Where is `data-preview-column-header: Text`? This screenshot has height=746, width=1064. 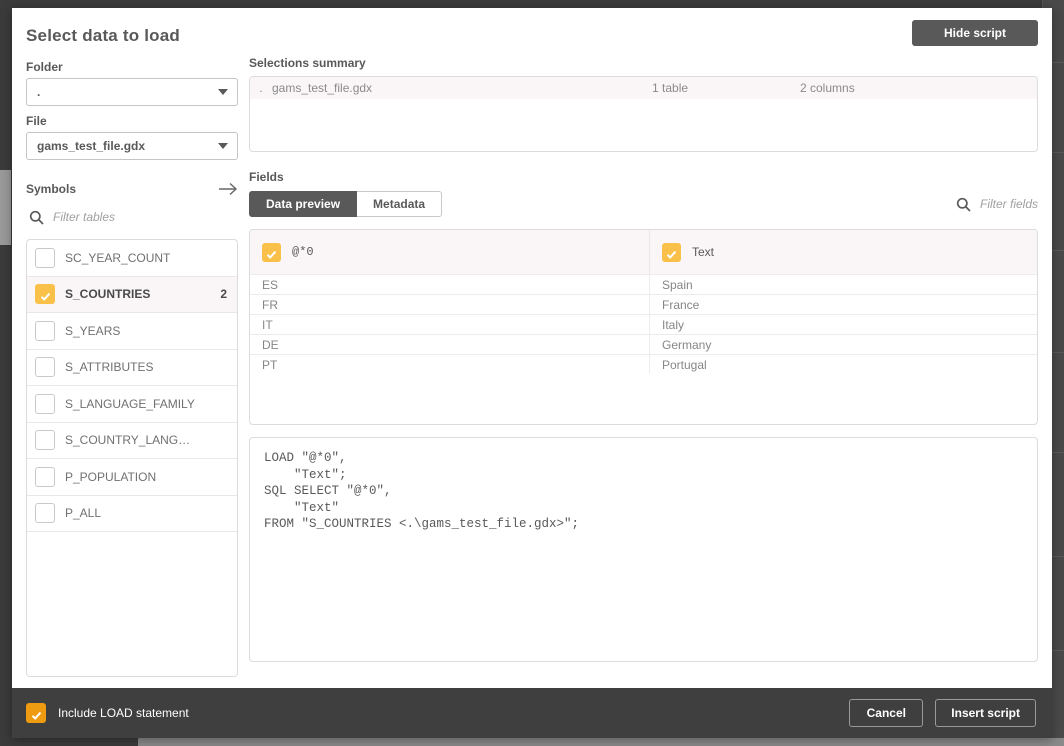 data-preview-column-header: Text is located at coordinates (843, 252).